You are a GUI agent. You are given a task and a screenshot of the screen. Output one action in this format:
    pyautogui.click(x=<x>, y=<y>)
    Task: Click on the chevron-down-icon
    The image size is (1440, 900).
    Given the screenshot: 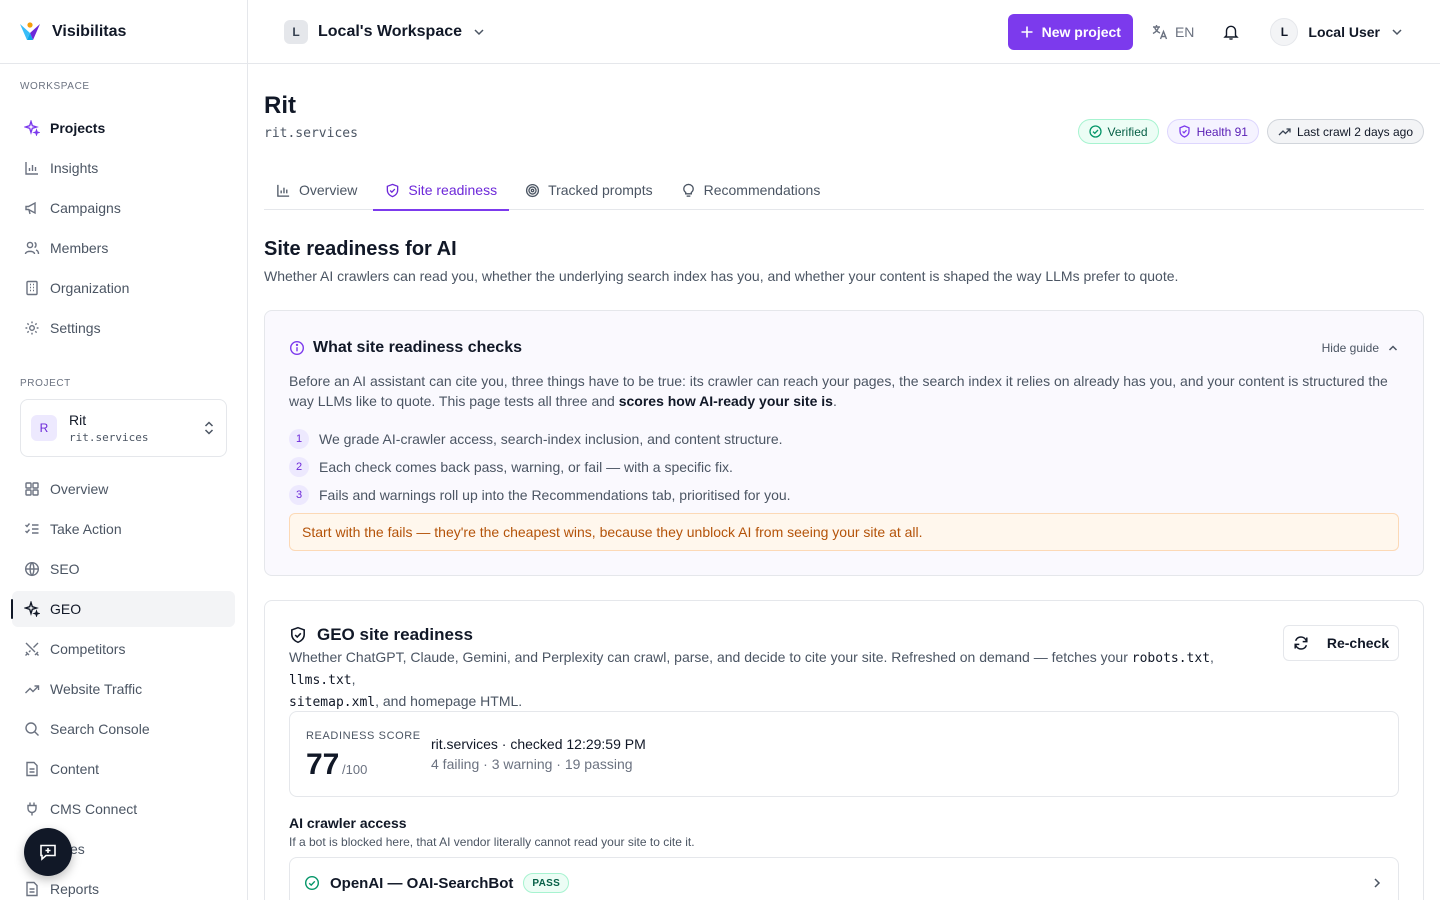 What is the action you would take?
    pyautogui.click(x=1397, y=32)
    